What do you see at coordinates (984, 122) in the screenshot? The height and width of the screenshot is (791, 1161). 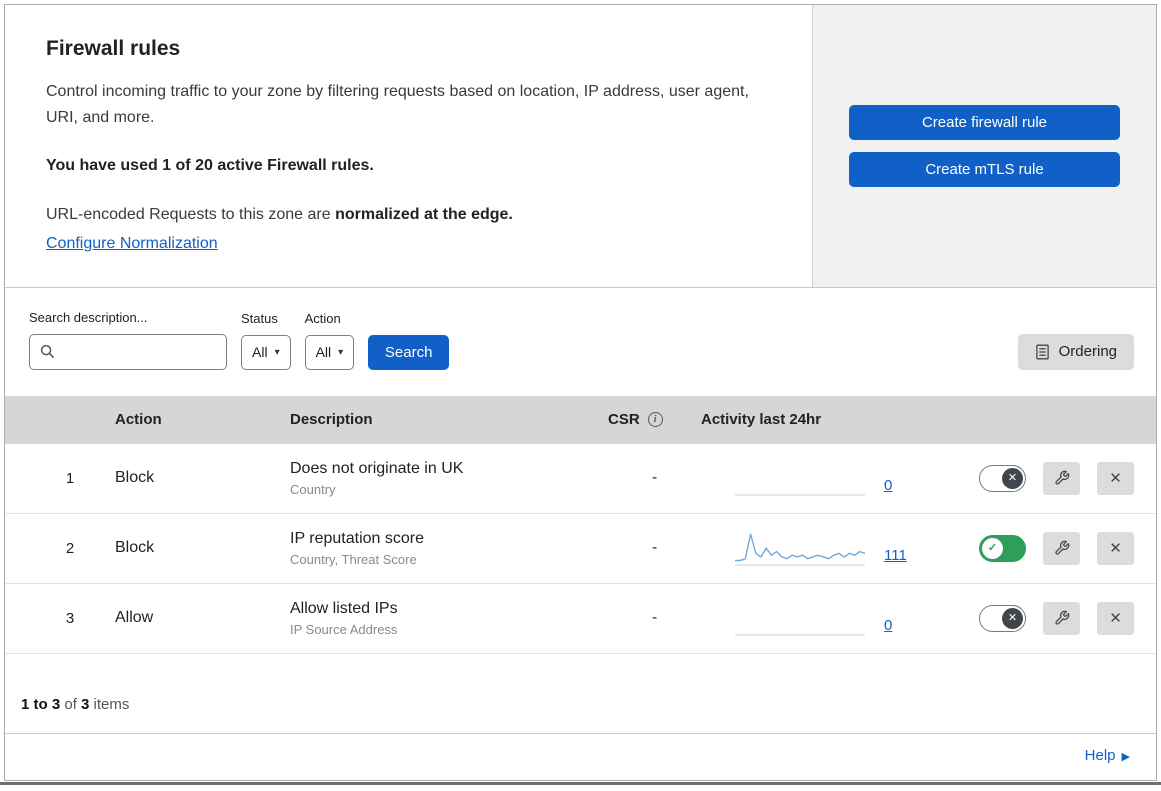 I see `create-firewall-rule-button: Create firewall rule` at bounding box center [984, 122].